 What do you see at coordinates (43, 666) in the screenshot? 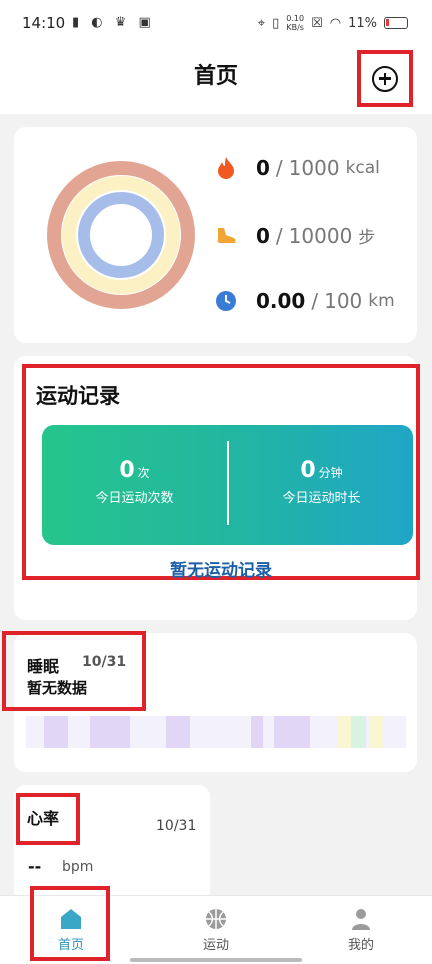
I see `sleep-title: 睡眠` at bounding box center [43, 666].